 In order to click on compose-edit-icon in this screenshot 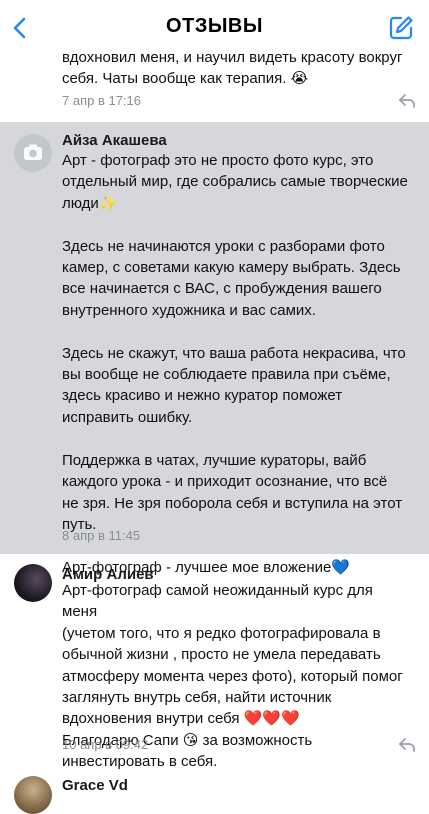, I will do `click(401, 28)`.